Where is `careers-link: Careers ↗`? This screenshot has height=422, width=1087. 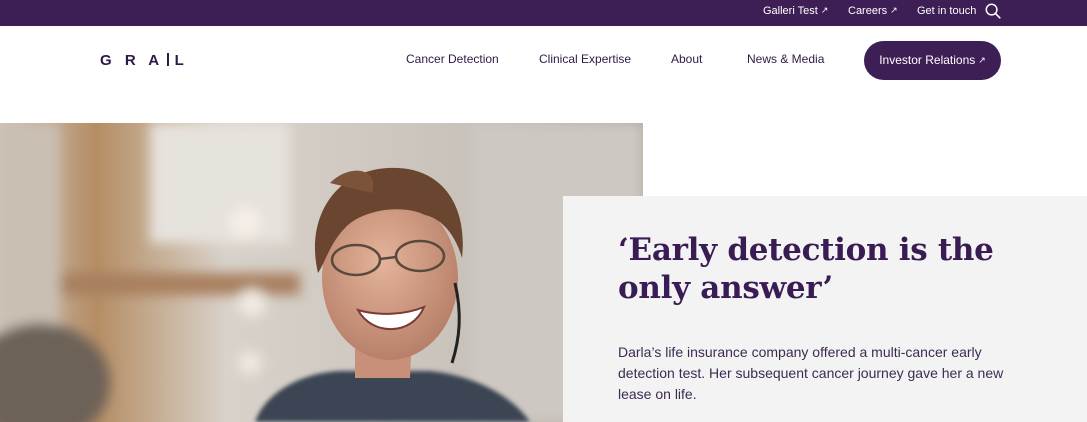
careers-link: Careers ↗ is located at coordinates (873, 13).